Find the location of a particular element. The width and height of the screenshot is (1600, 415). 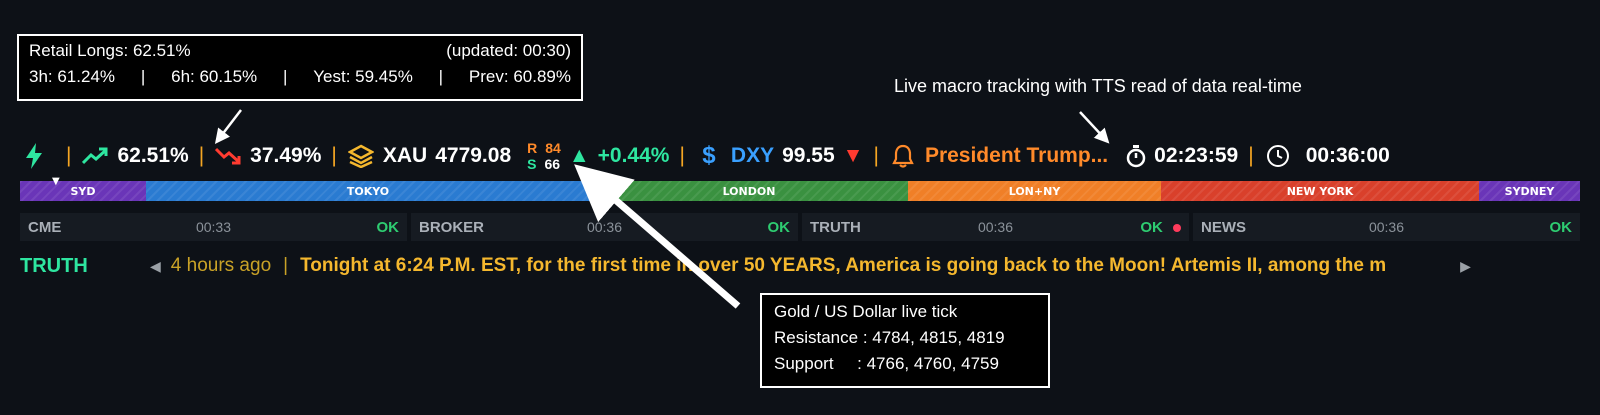

gold-arrow is located at coordinates (657, 236).